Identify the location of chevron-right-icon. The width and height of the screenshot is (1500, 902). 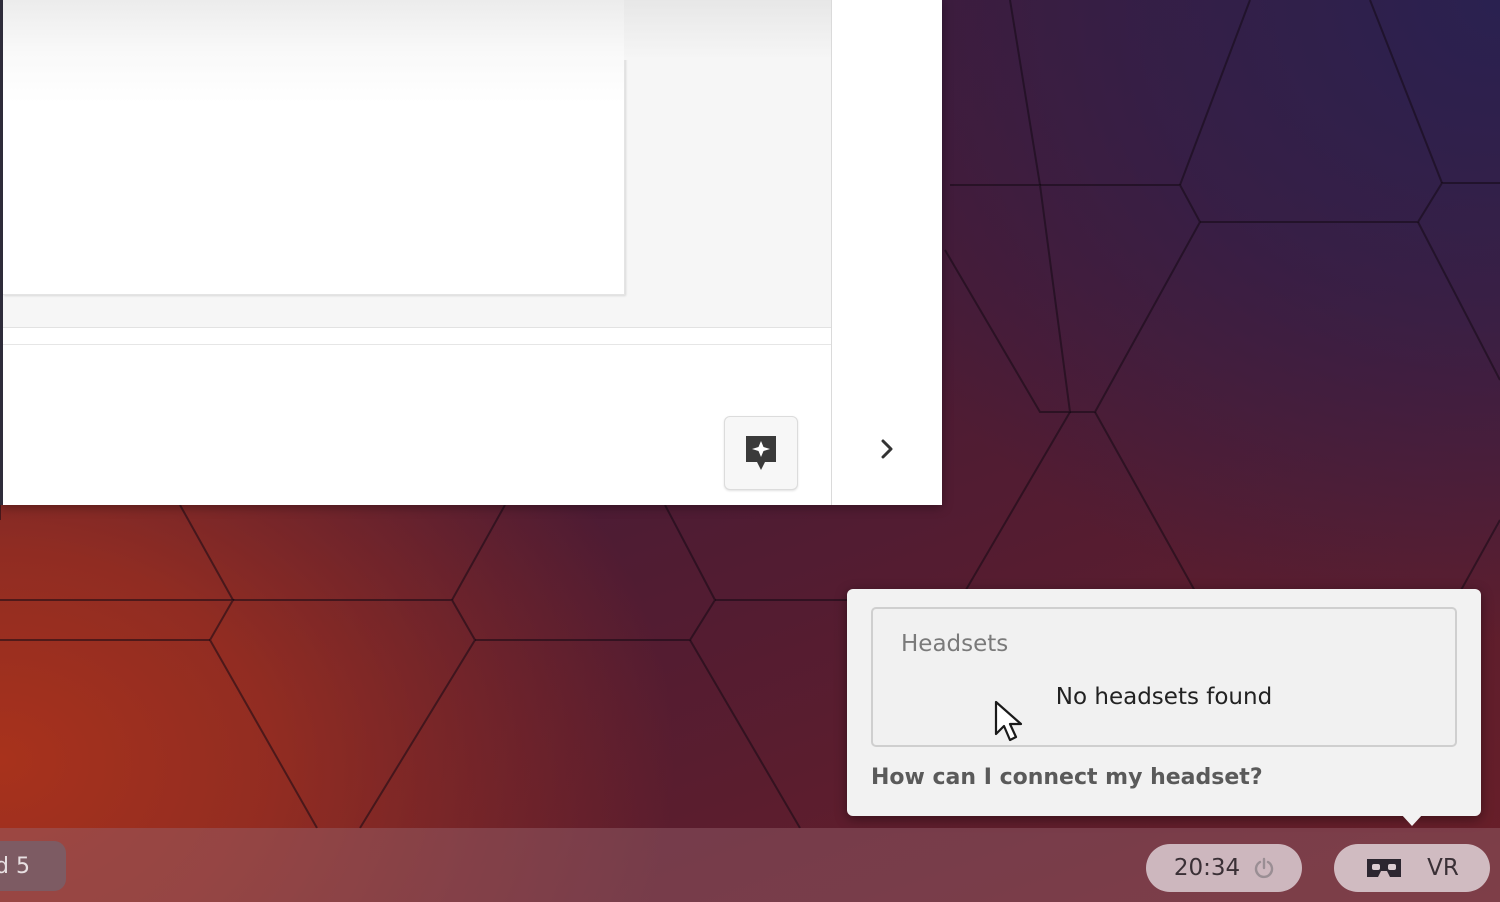
(887, 449).